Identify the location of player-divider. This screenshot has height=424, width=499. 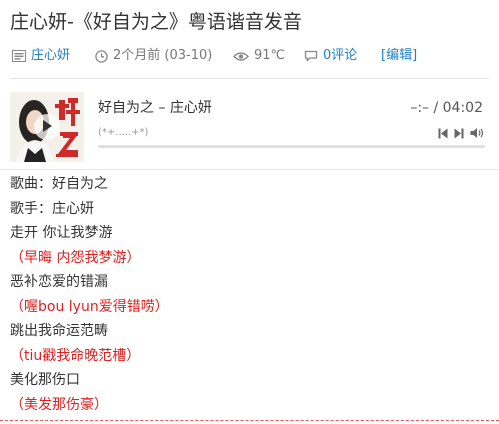
(249, 169).